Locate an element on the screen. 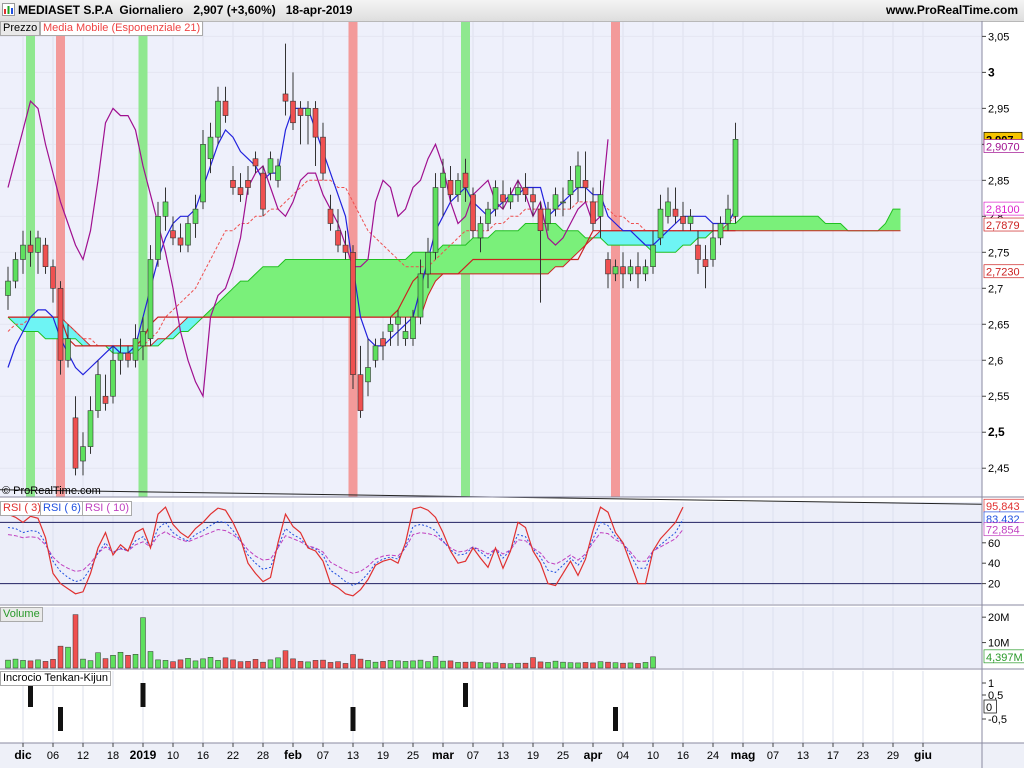 This screenshot has width=1024, height=768. xaxis-tick-label: 04 is located at coordinates (623, 756).